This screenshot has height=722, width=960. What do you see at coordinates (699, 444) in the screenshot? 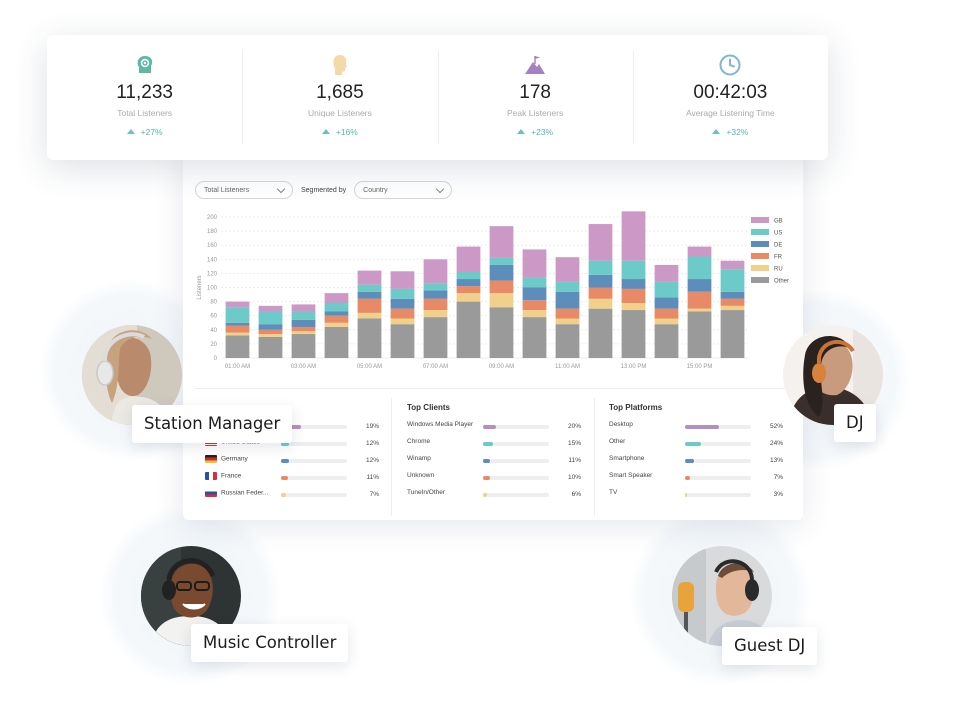
I see `platform-row: Other 24%` at bounding box center [699, 444].